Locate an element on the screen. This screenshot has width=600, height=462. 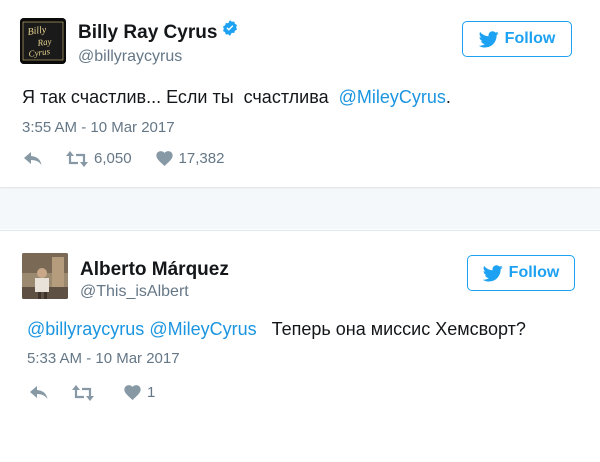
tweet-text-plain: Я так счастлив... Если ты счастлива is located at coordinates (180, 97).